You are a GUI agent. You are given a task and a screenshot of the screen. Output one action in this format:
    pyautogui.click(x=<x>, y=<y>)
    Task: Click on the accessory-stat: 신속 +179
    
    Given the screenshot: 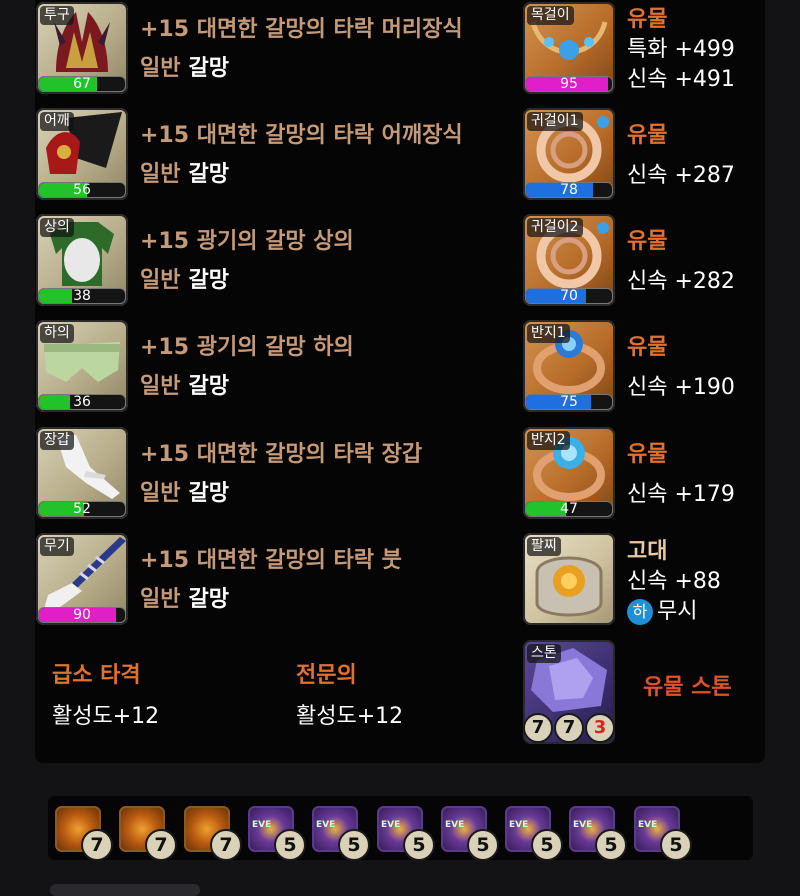 What is the action you would take?
    pyautogui.click(x=681, y=494)
    